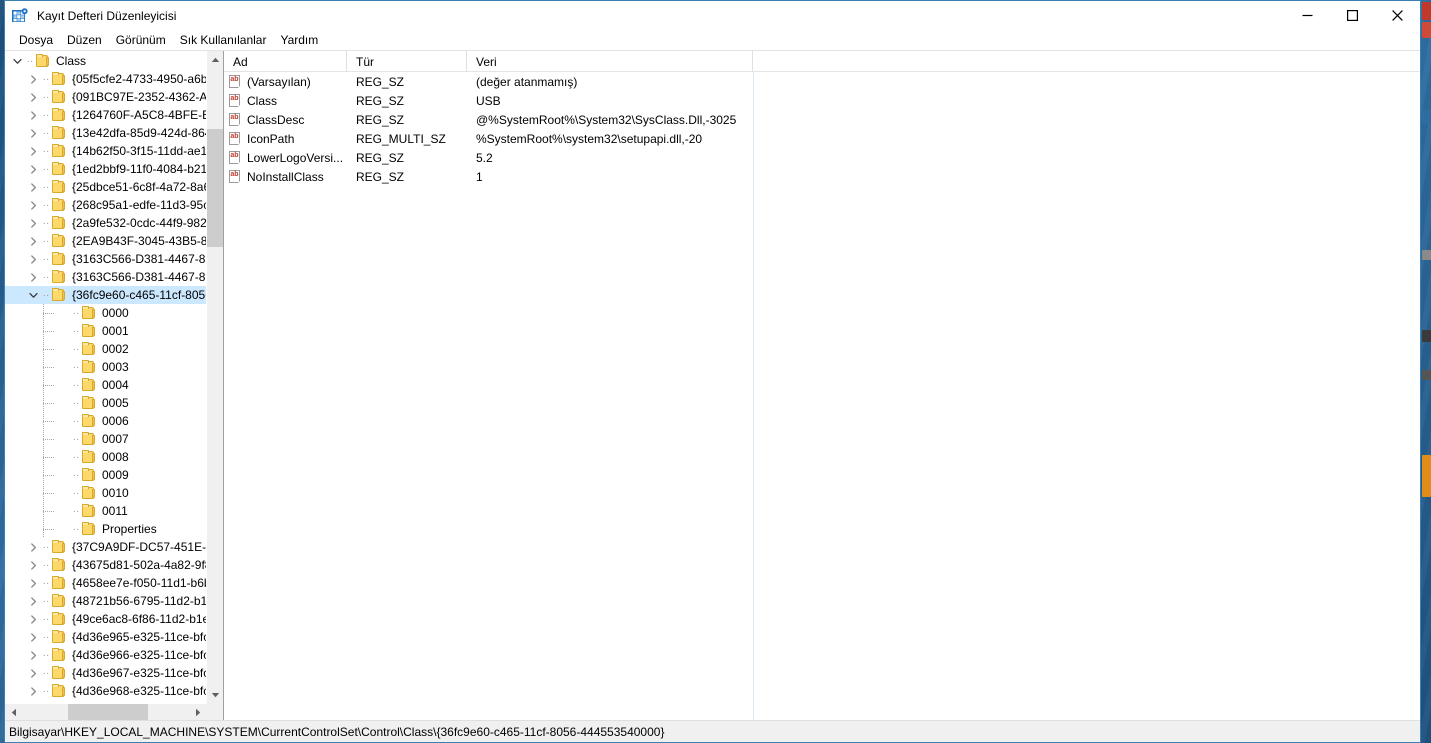 The width and height of the screenshot is (1431, 743). What do you see at coordinates (105, 385) in the screenshot?
I see `tree-node: ·· 0004` at bounding box center [105, 385].